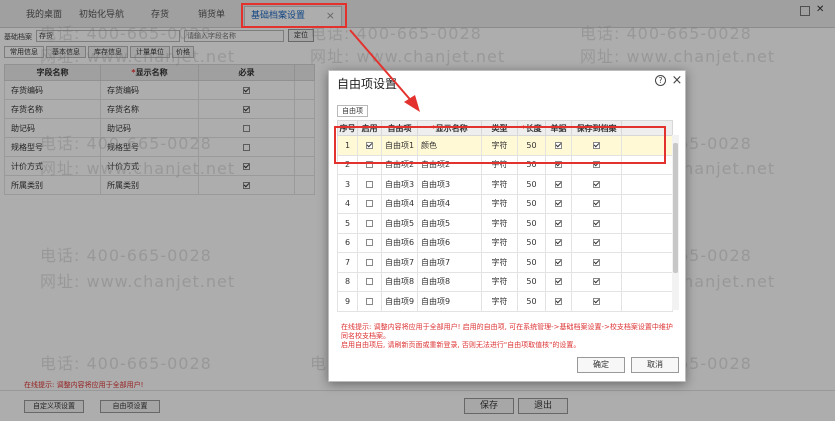  Describe the element at coordinates (384, 70) in the screenshot. I see `annotation-arrow` at that location.